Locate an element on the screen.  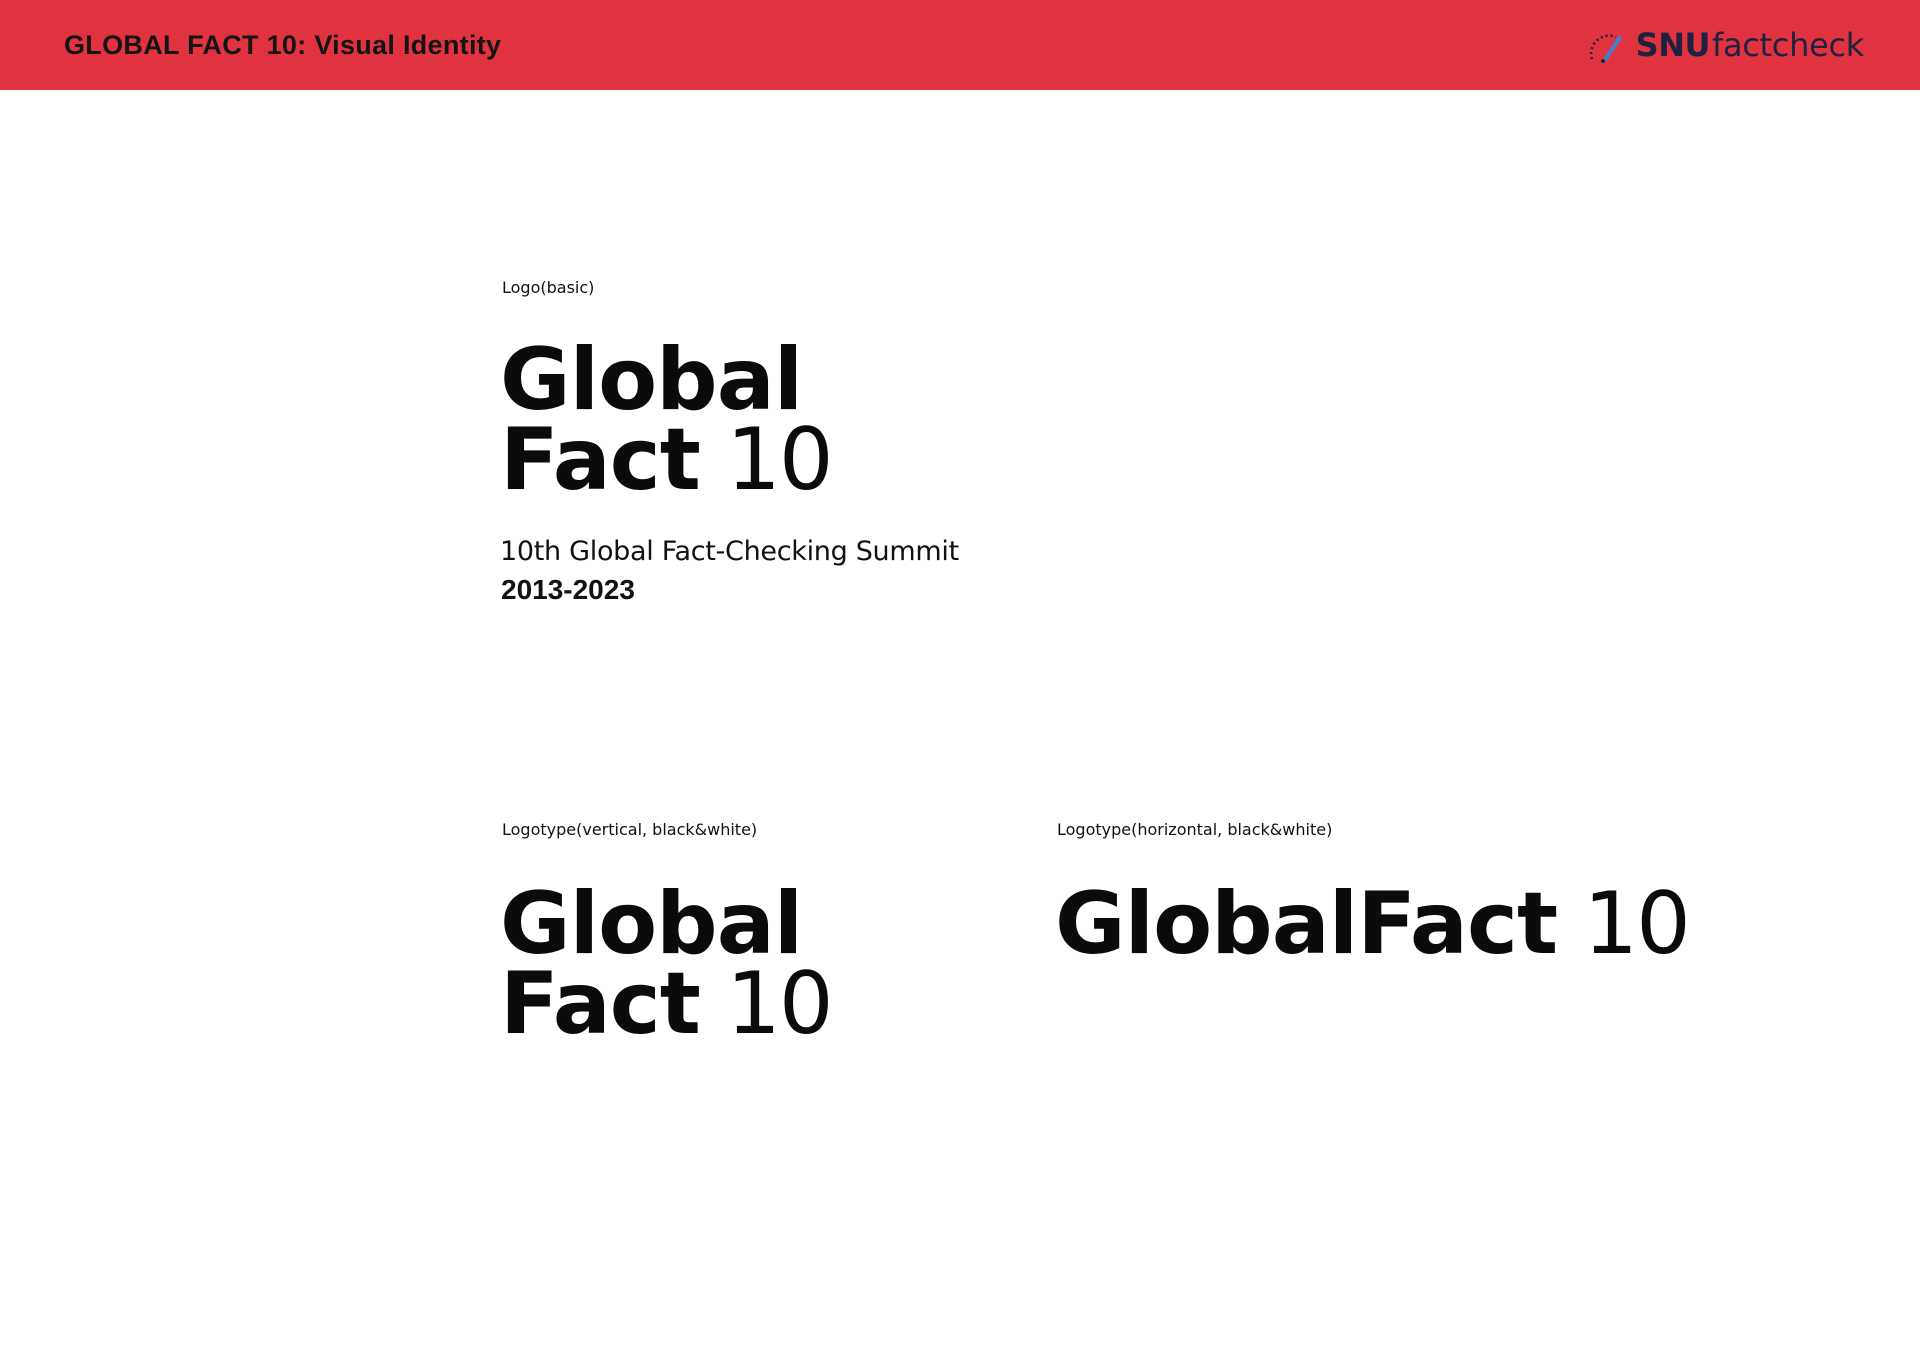
vertical-logotype-number: 10 is located at coordinates (779, 1004).